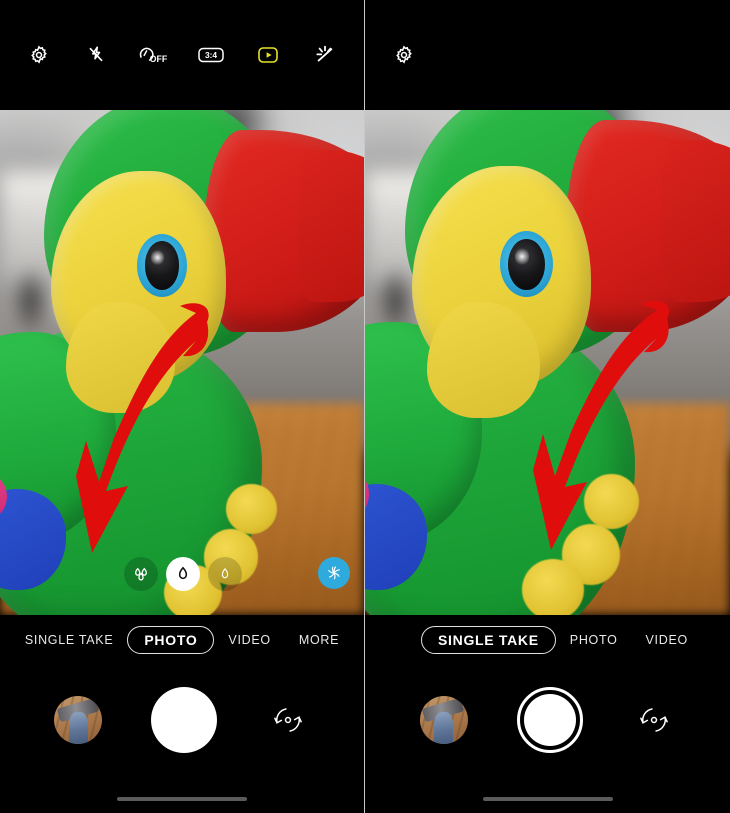  What do you see at coordinates (141, 574) in the screenshot?
I see `lens-ultrawide` at bounding box center [141, 574].